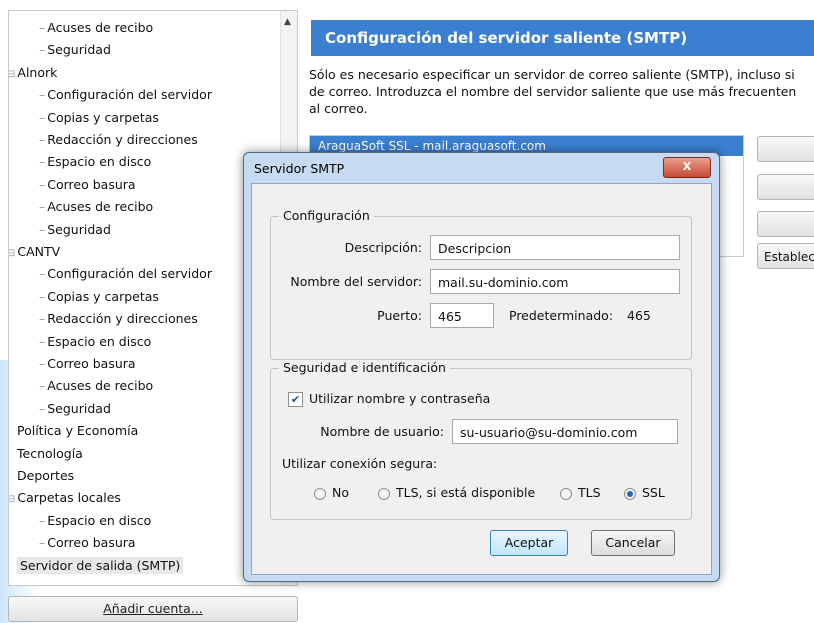 The height and width of the screenshot is (623, 814). What do you see at coordinates (69, 498) in the screenshot?
I see `tree-item-label: Carpetas locales` at bounding box center [69, 498].